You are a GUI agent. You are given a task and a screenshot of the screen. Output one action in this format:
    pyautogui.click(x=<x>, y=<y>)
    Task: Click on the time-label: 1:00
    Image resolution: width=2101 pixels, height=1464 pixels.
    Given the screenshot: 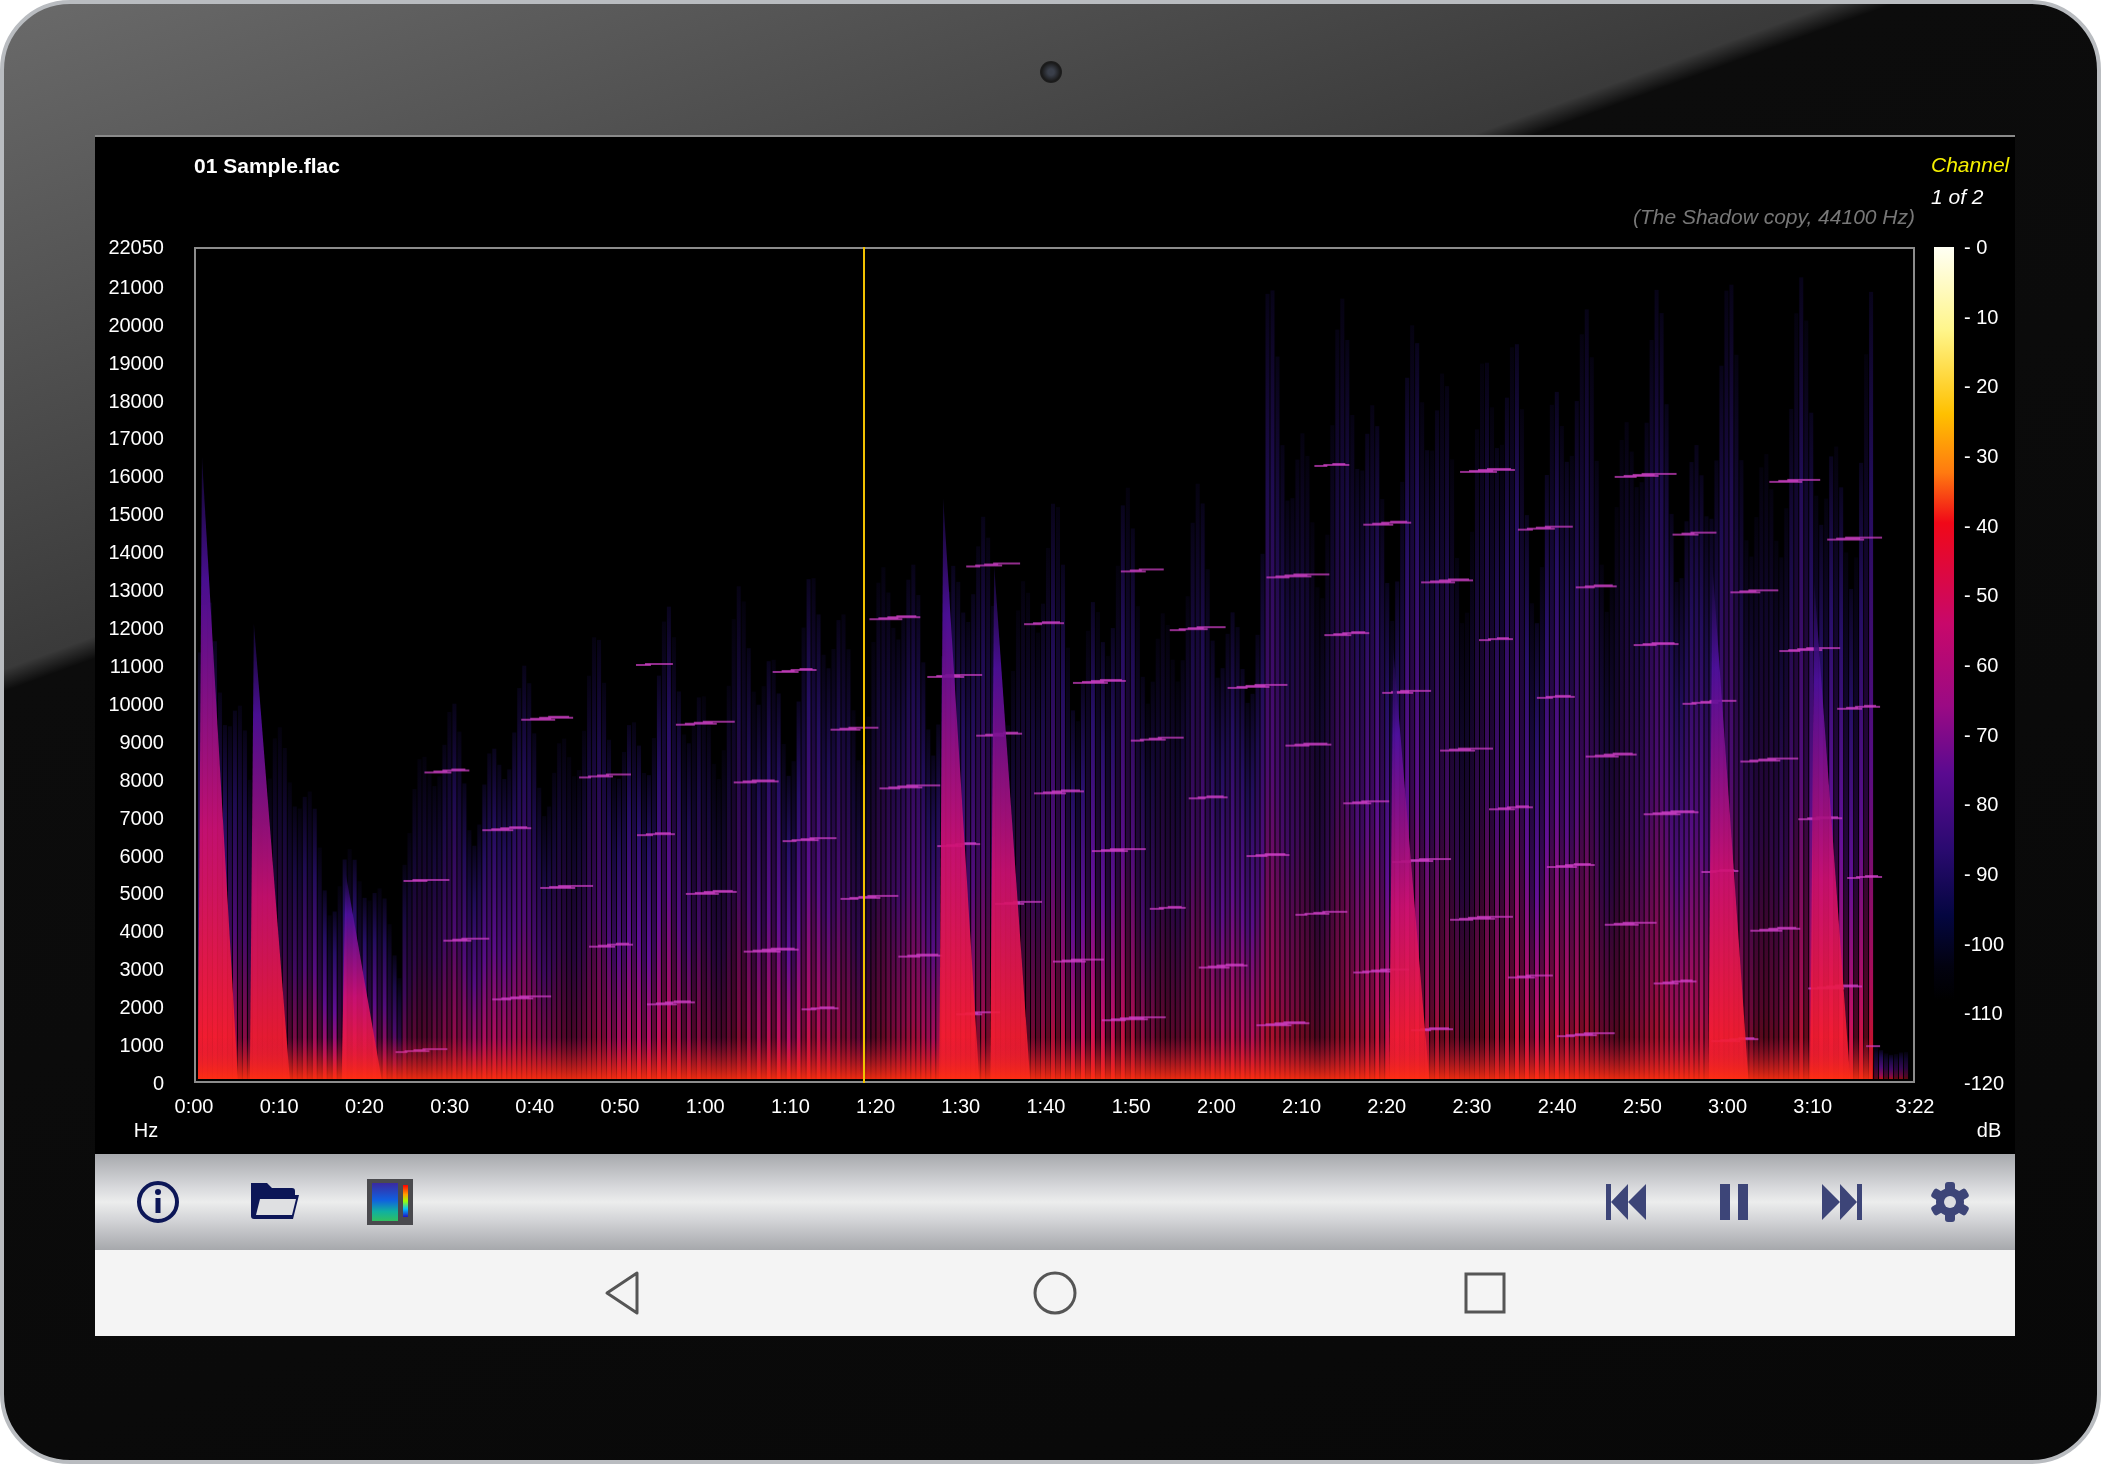 What is the action you would take?
    pyautogui.click(x=705, y=1106)
    